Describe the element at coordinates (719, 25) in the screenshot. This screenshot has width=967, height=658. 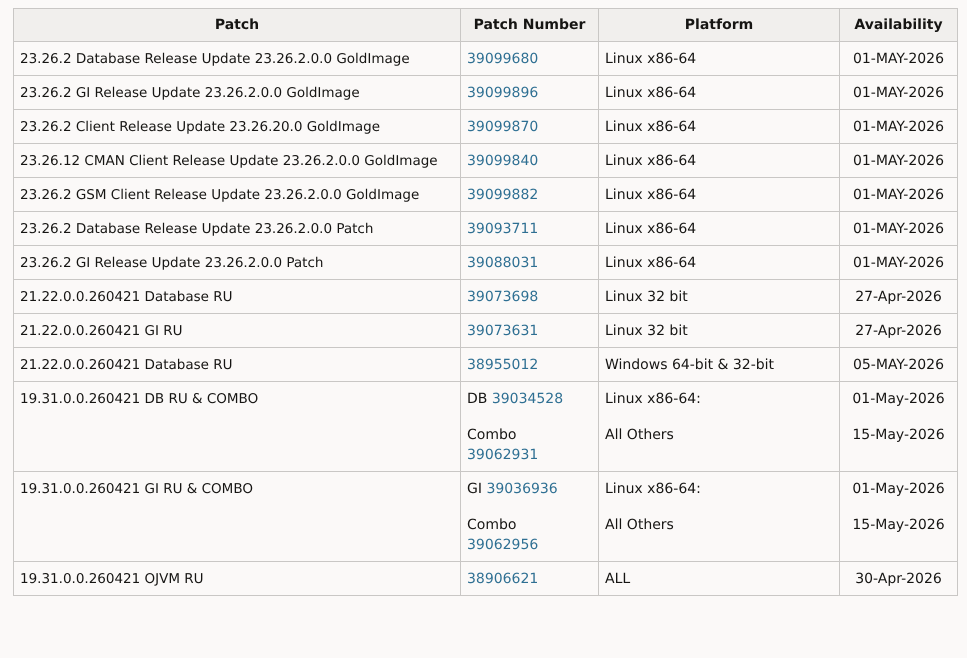
I see `column-header: Platform` at that location.